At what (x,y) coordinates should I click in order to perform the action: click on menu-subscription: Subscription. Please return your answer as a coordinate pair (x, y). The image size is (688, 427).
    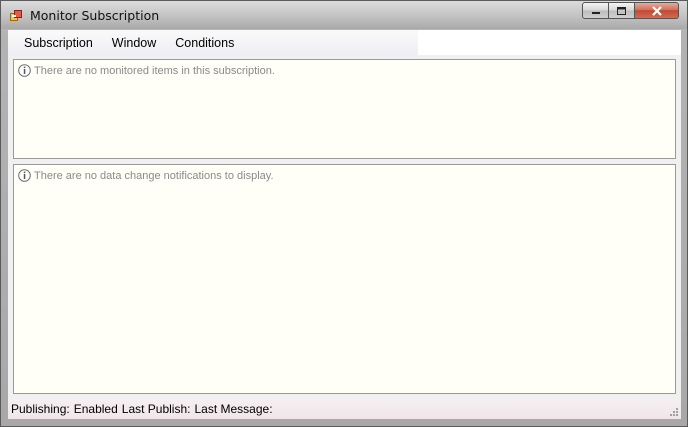
    Looking at the image, I should click on (58, 43).